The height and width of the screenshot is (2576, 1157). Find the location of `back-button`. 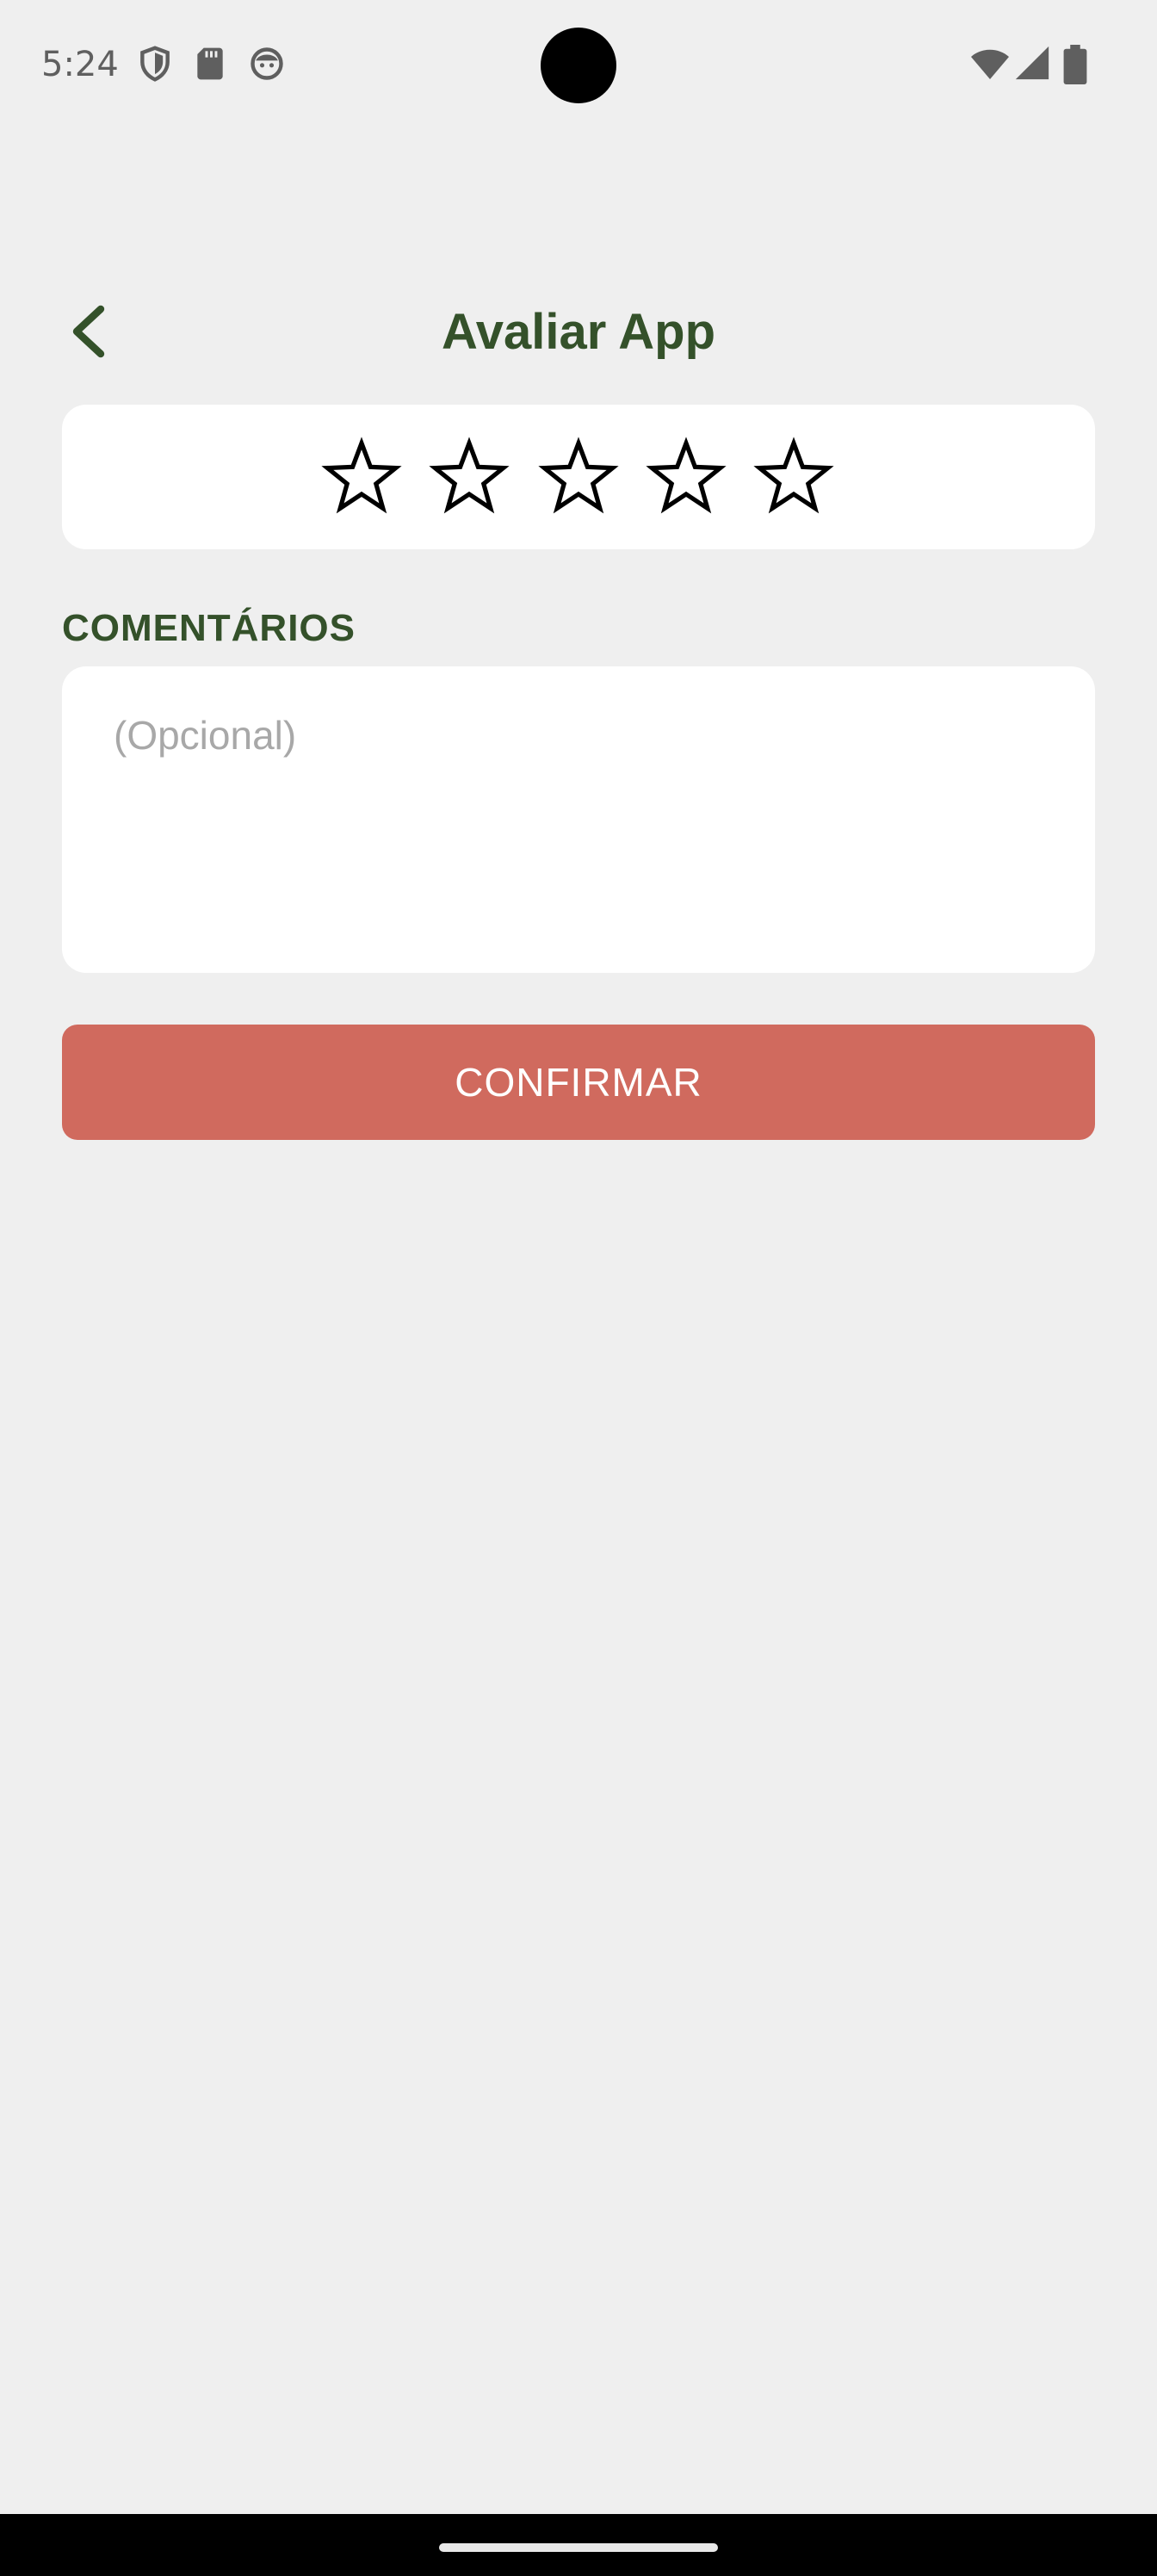

back-button is located at coordinates (88, 331).